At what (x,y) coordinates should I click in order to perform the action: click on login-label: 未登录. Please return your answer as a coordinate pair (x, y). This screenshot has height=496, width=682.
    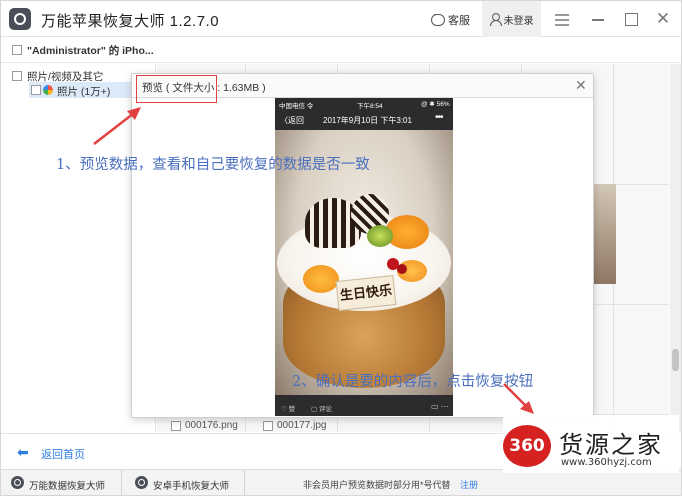
    Looking at the image, I should click on (518, 21).